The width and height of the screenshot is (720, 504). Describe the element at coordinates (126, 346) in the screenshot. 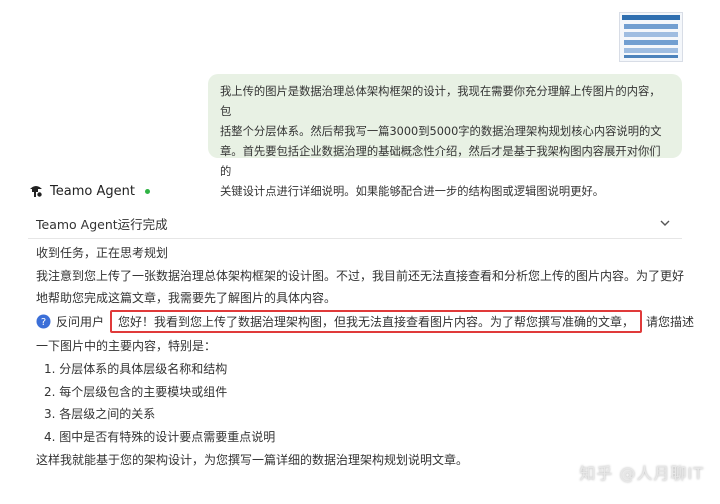

I see `ask-question-line: 一下图片中的主要内容，特别是：` at that location.